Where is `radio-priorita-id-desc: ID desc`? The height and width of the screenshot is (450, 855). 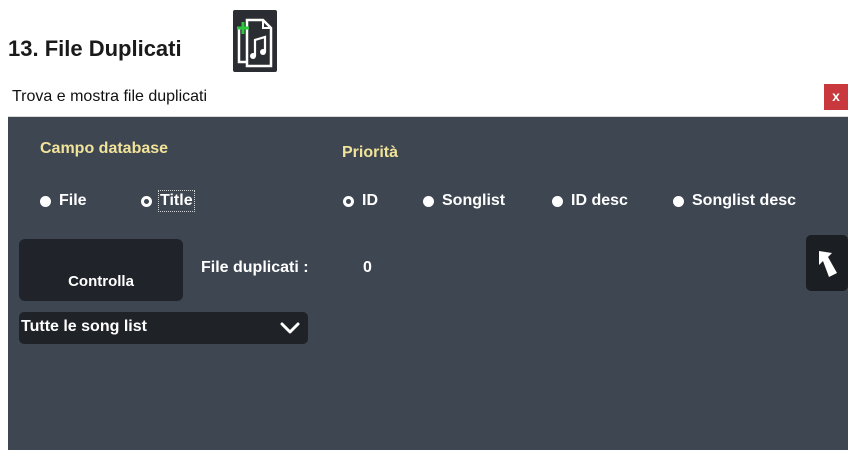 radio-priorita-id-desc: ID desc is located at coordinates (590, 201).